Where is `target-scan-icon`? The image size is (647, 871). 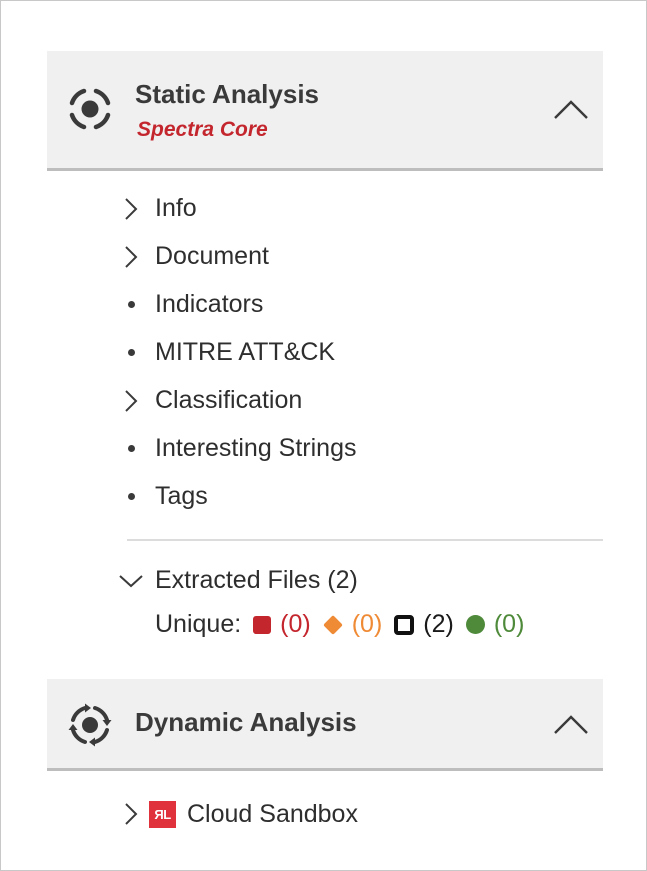 target-scan-icon is located at coordinates (90, 109).